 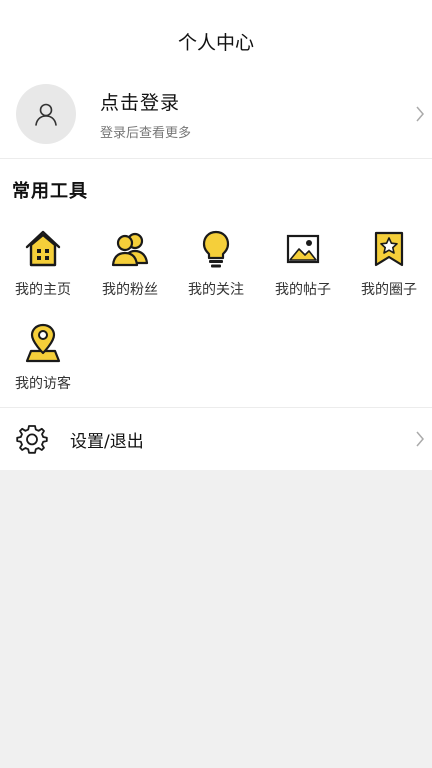 I want to click on tool-label: 我的帖子, so click(x=303, y=290).